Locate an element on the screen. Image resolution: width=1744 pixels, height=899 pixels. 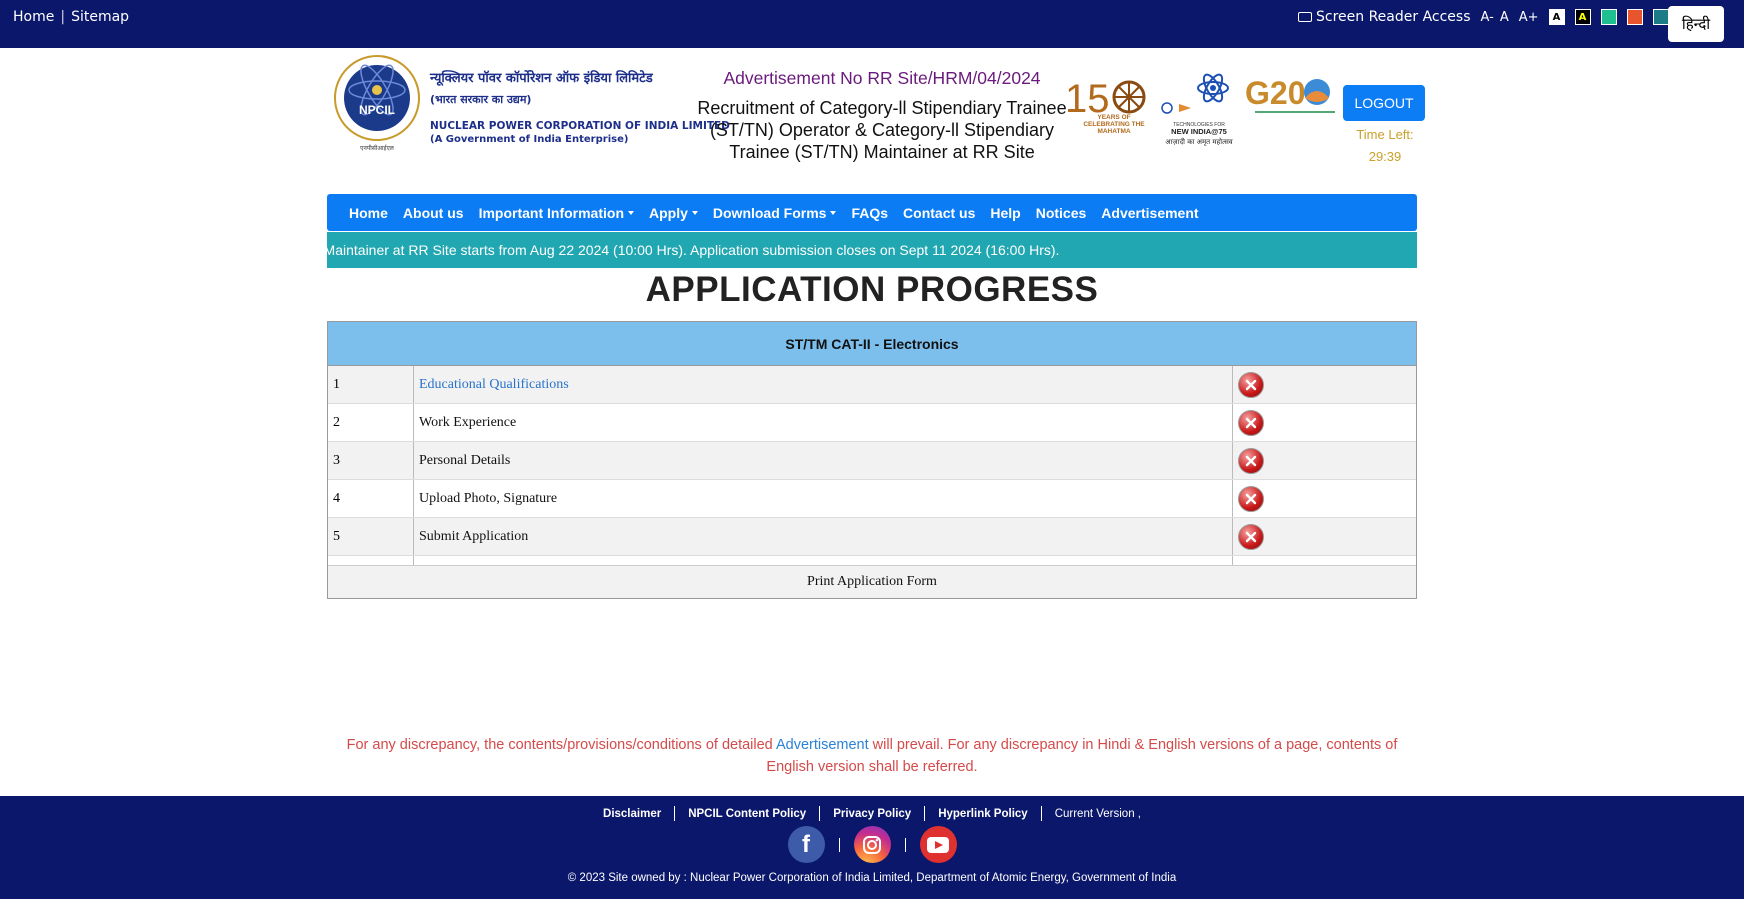
logout-button: LOGOUT is located at coordinates (1384, 103).